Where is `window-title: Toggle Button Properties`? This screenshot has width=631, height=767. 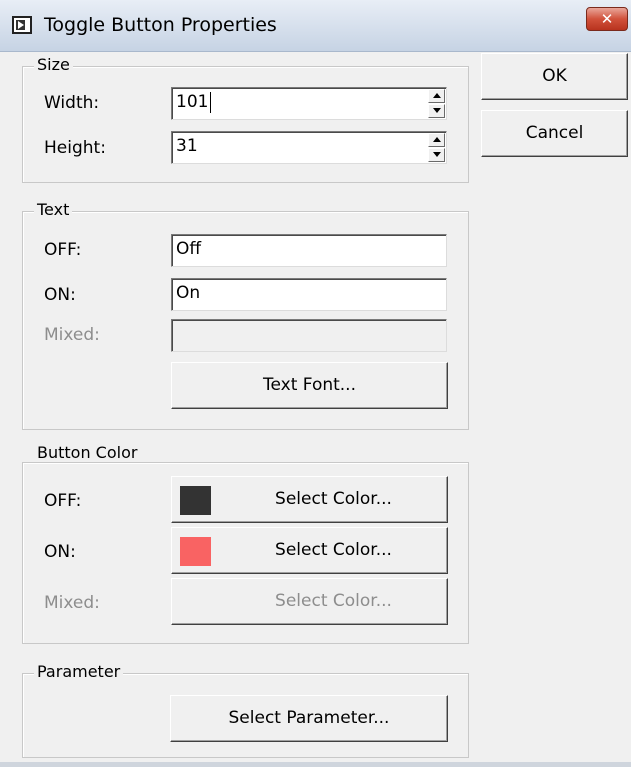
window-title: Toggle Button Properties is located at coordinates (160, 25).